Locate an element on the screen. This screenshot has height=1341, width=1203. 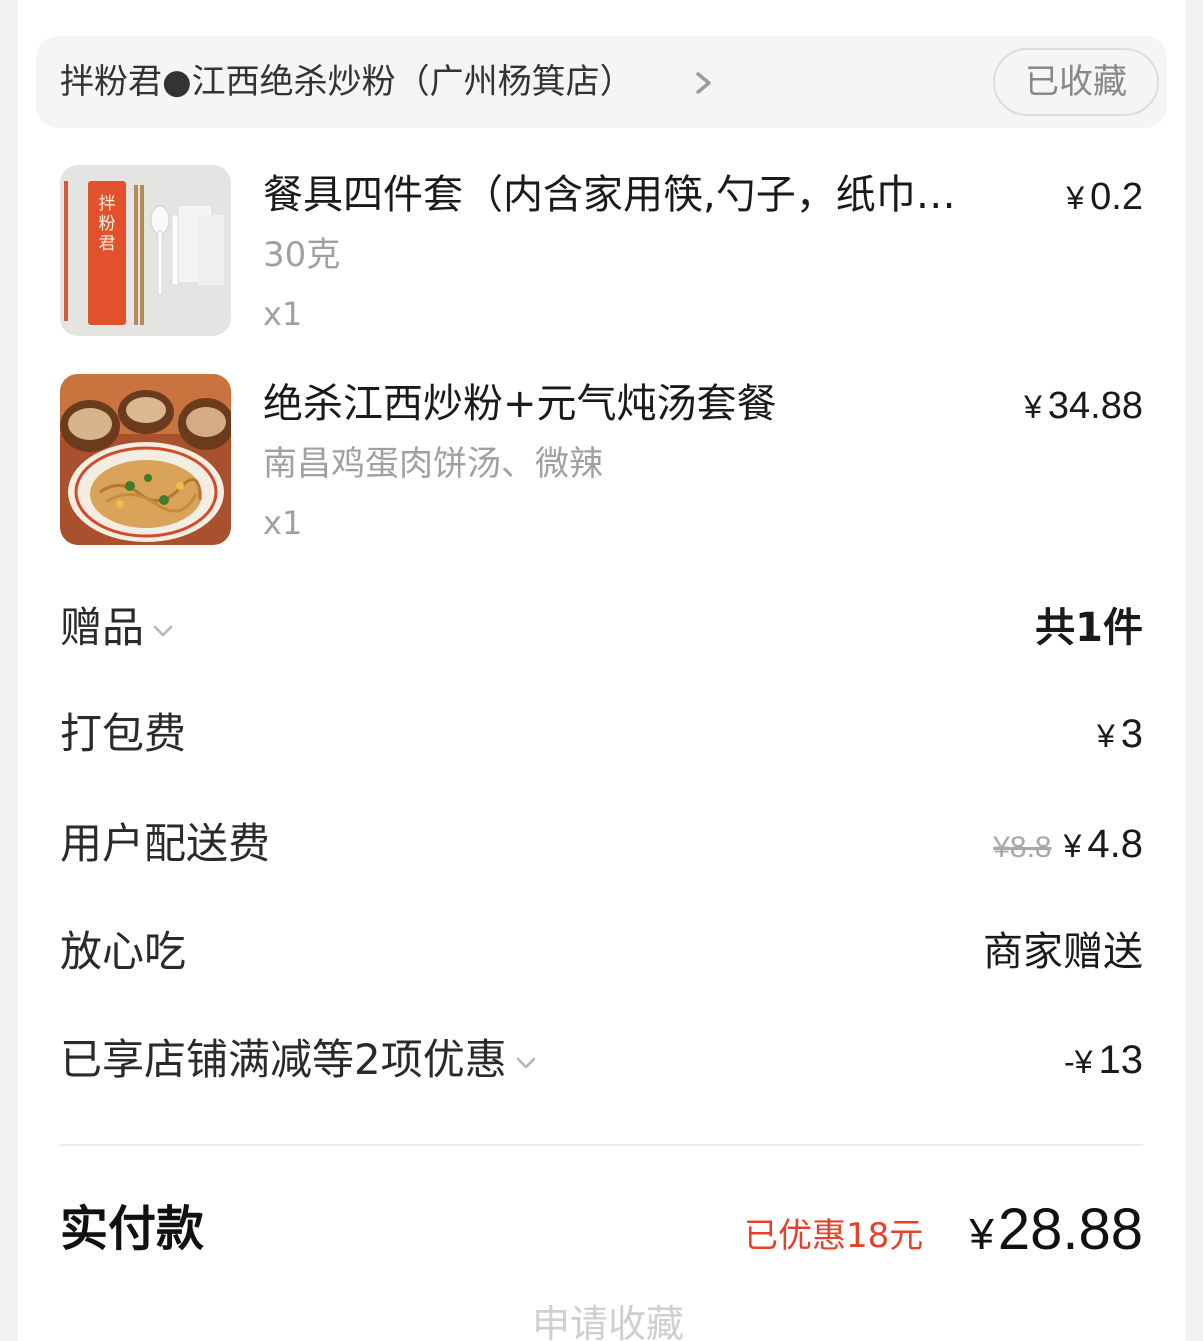
delivery-fee-row: 用户配送费 ¥8.8 ¥4.8 is located at coordinates (601, 844).